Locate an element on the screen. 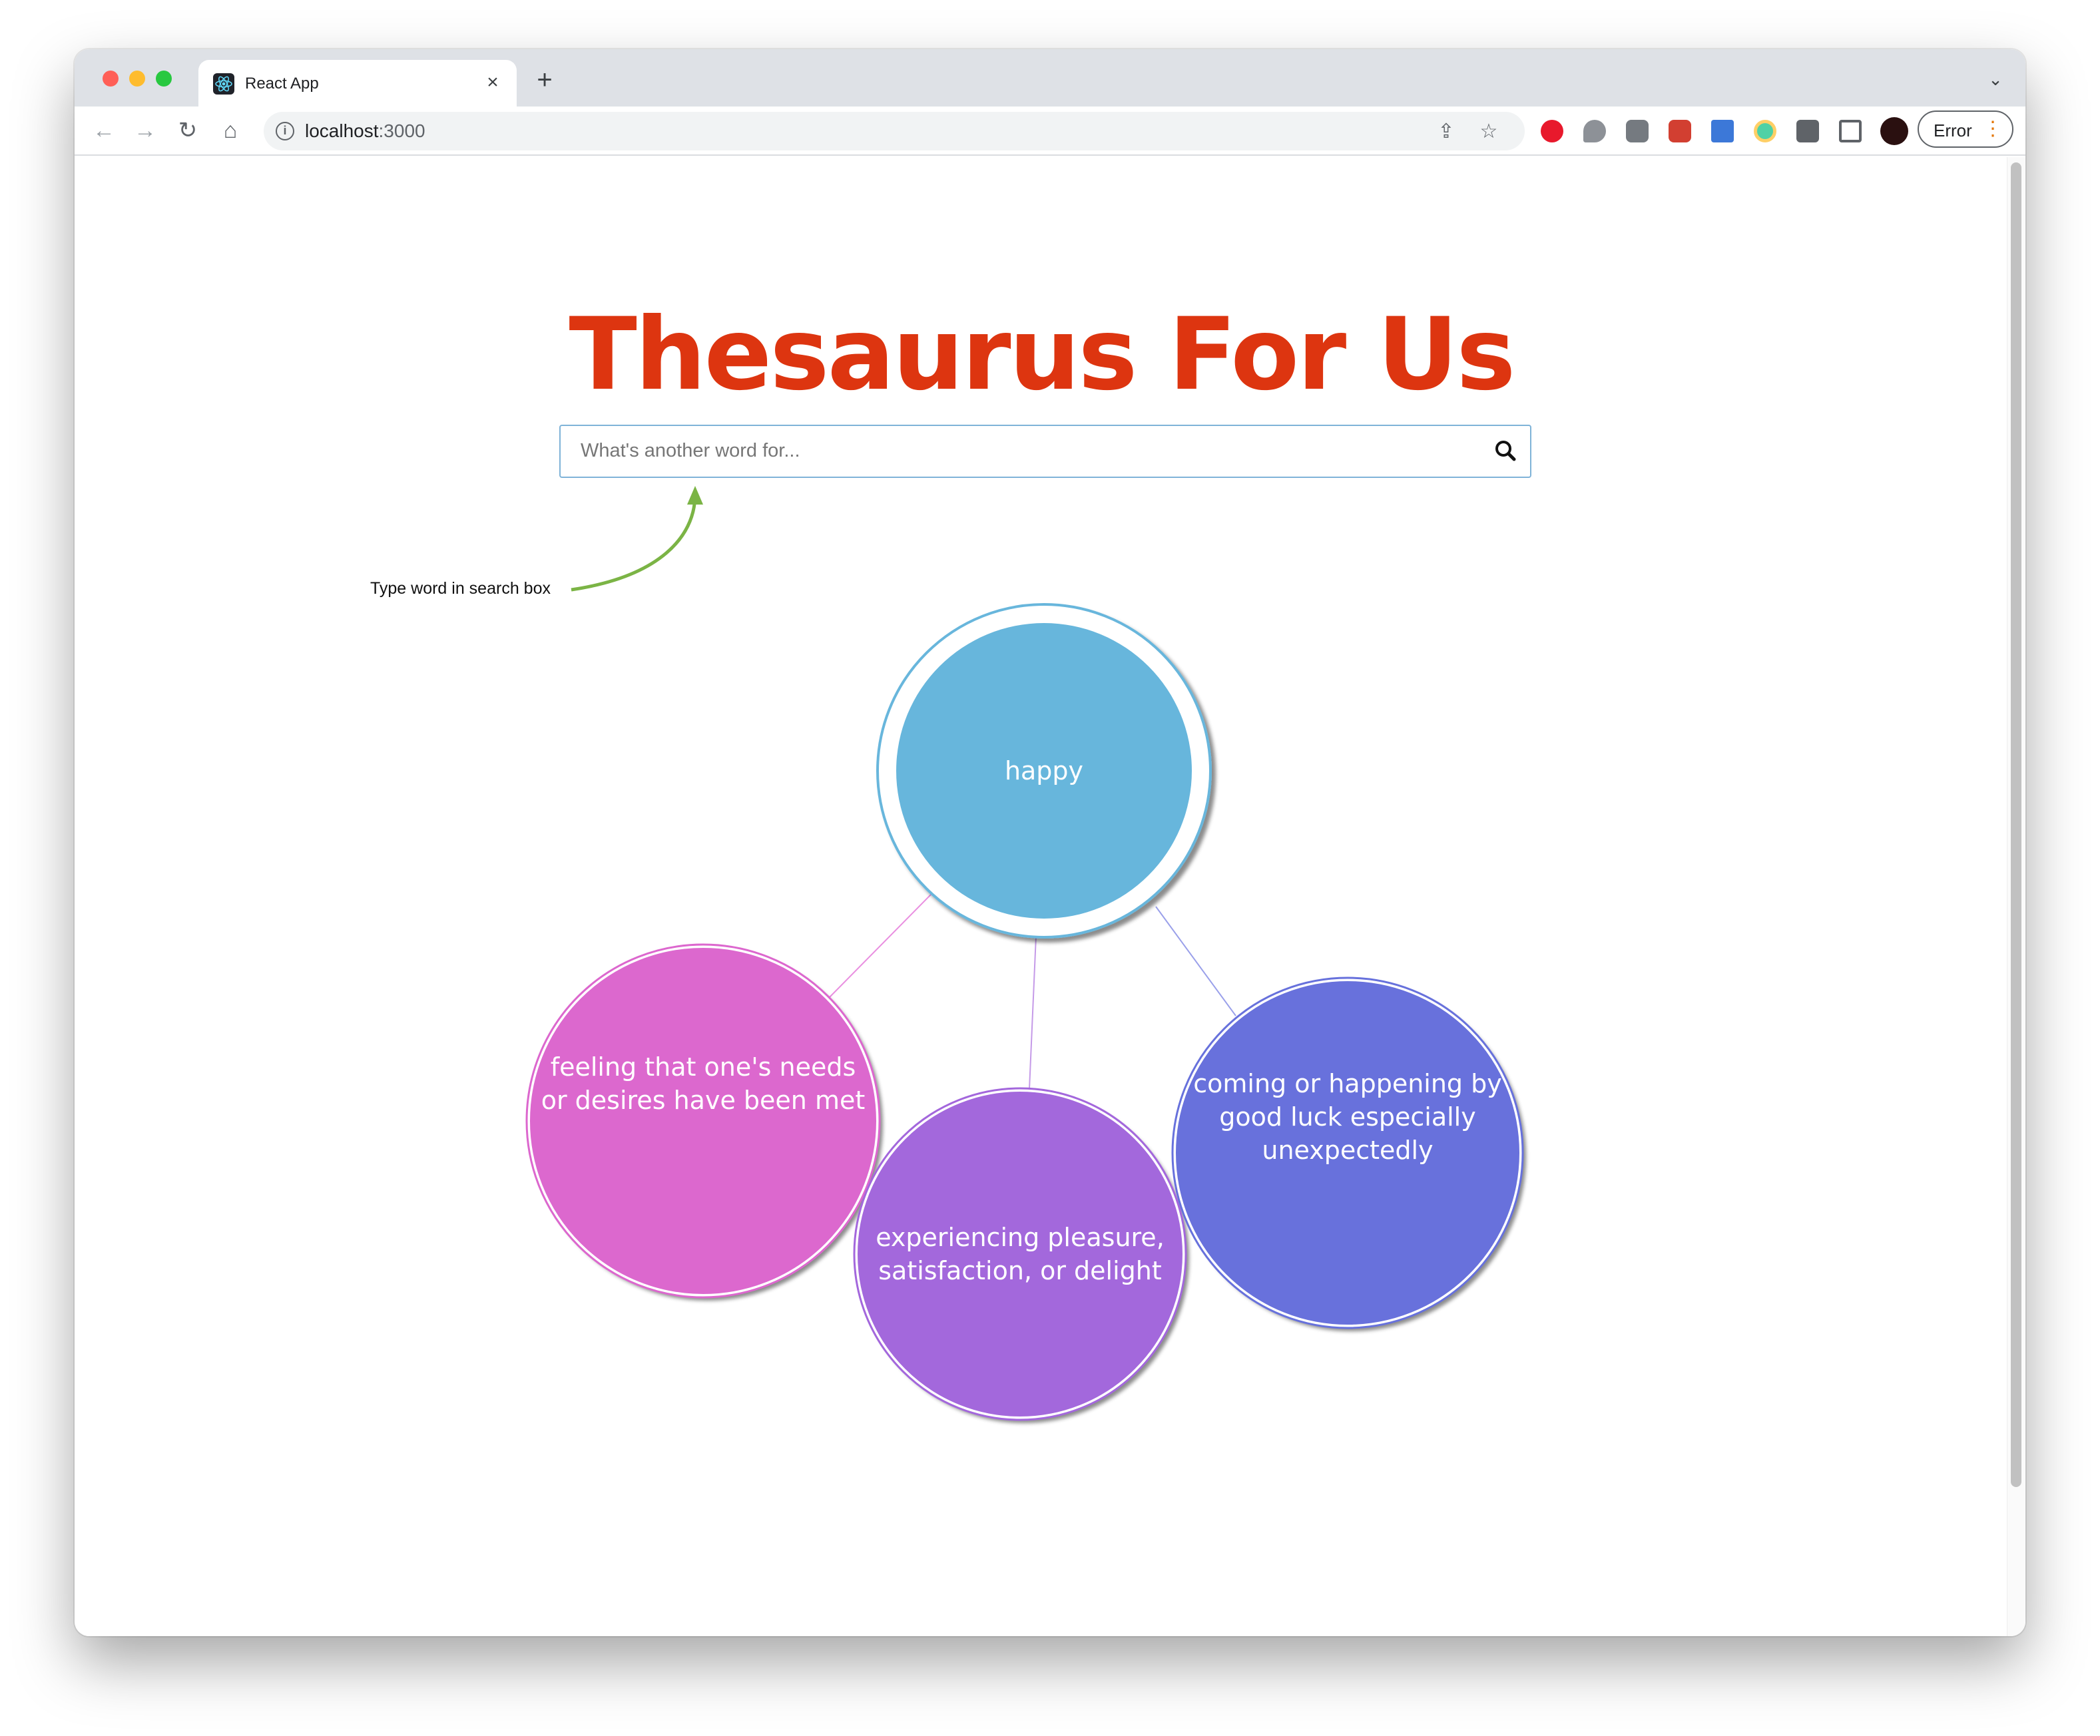 The width and height of the screenshot is (2100, 1736). page-scrollbar is located at coordinates (2016, 897).